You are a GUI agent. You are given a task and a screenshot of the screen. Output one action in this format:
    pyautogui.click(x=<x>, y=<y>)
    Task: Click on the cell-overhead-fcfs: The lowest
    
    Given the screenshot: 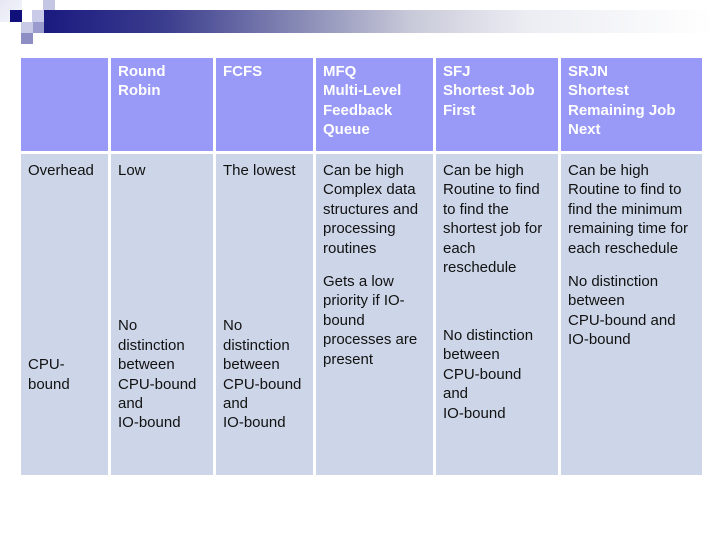 What is the action you would take?
    pyautogui.click(x=264, y=214)
    